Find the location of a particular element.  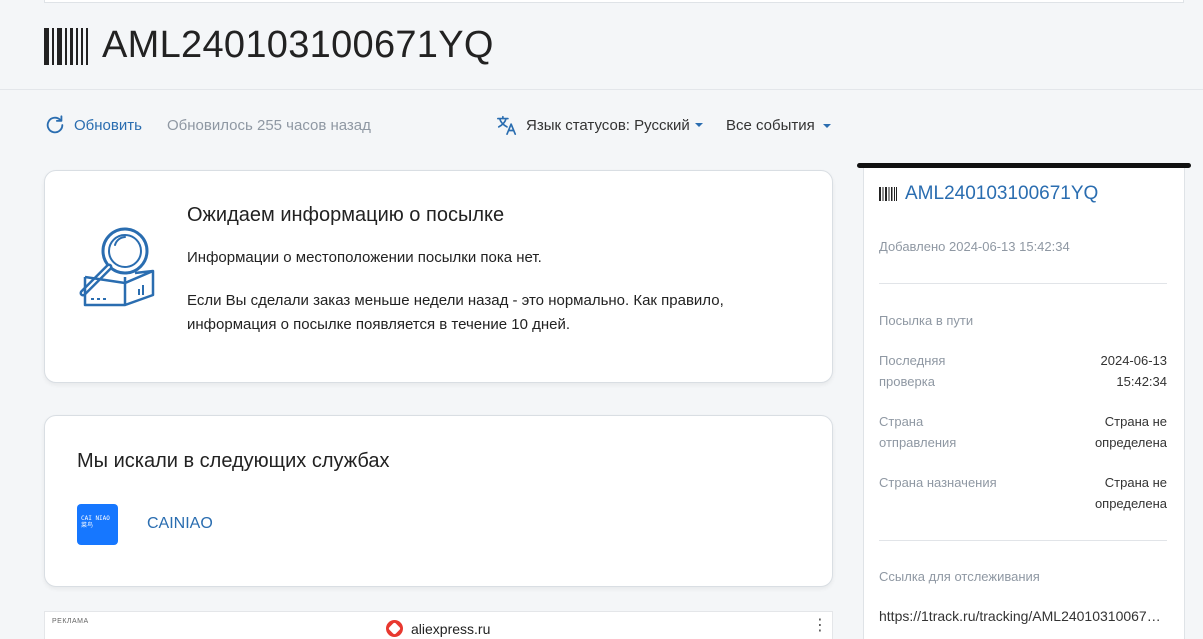

sidebar-tracking-number: AML240103100671YQ is located at coordinates (1002, 193).